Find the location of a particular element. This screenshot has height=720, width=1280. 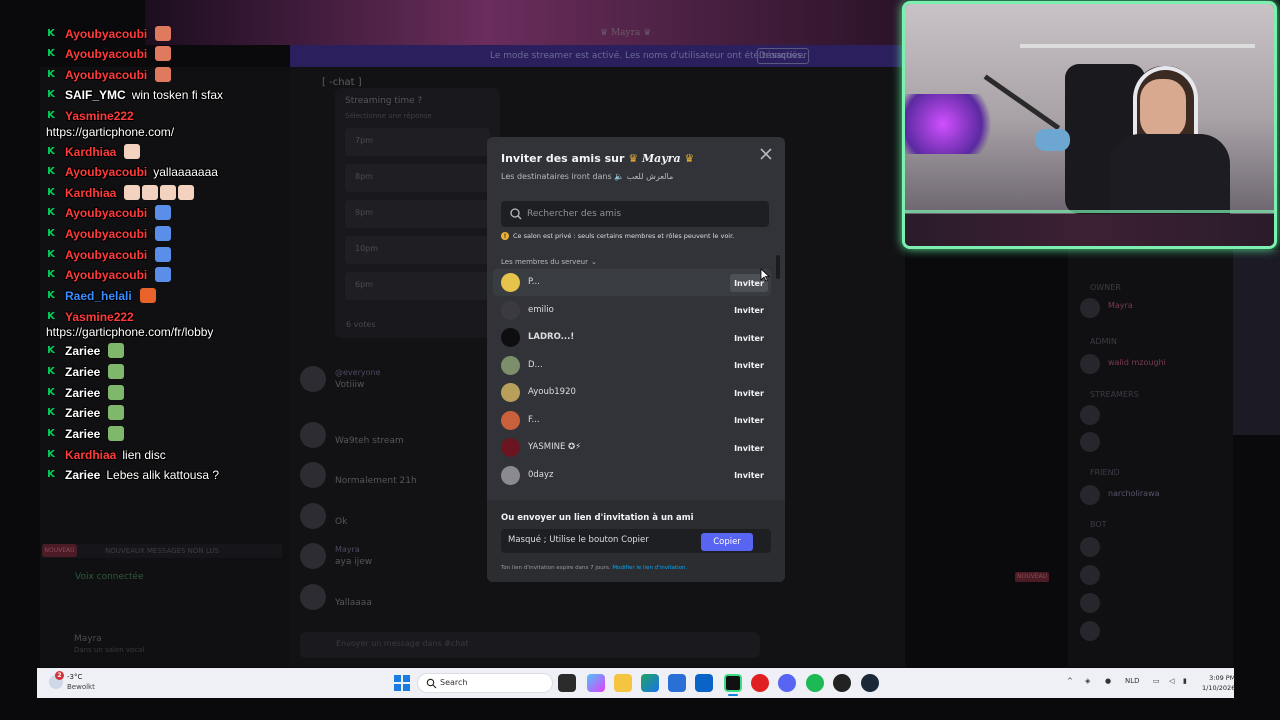

member-row: emilio Inviter is located at coordinates (632, 310).